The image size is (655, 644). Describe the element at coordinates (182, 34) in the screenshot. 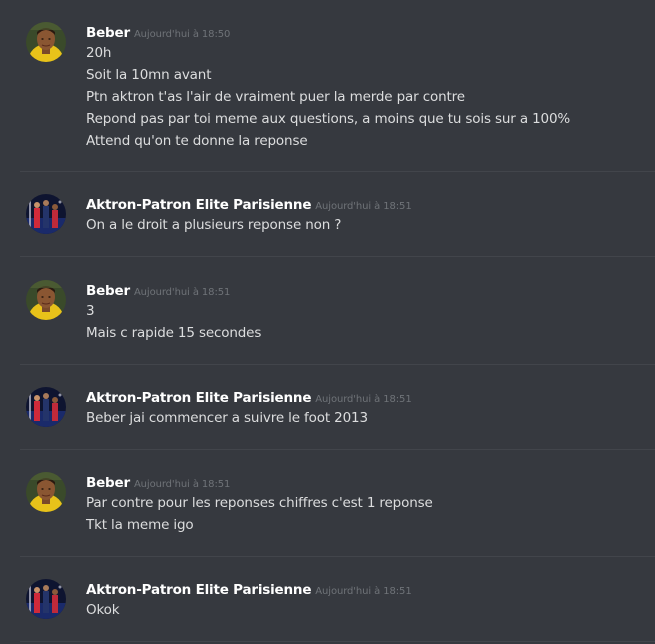

I see `timestamp: Aujourd'hui à 18:50` at that location.